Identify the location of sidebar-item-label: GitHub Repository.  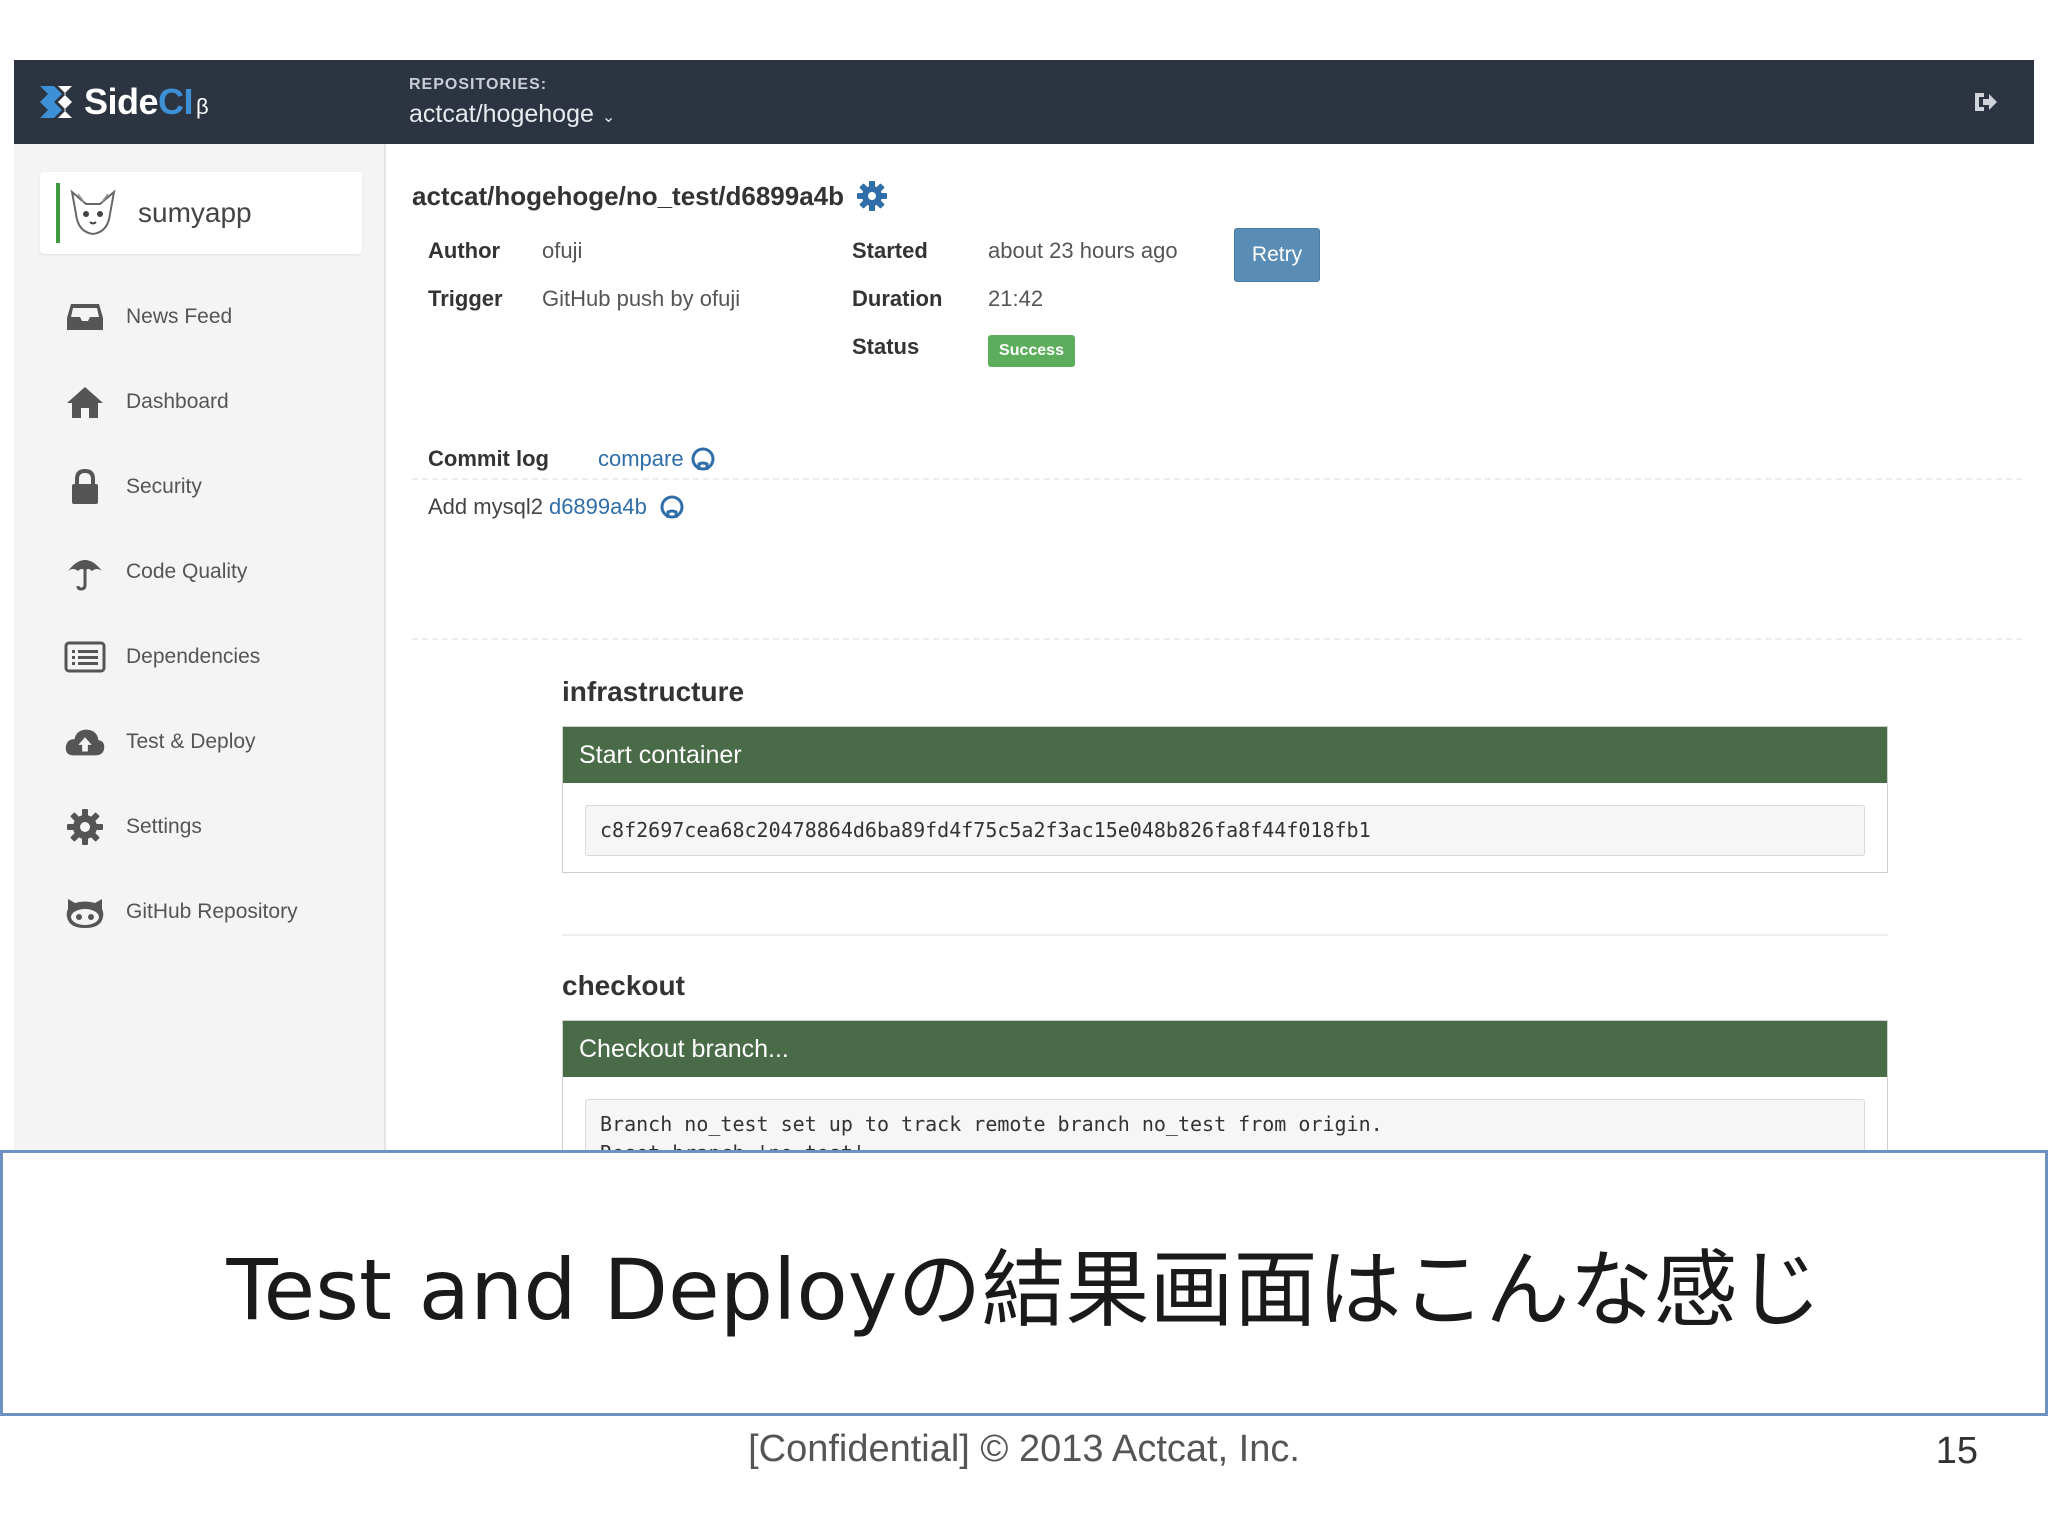
(212, 911).